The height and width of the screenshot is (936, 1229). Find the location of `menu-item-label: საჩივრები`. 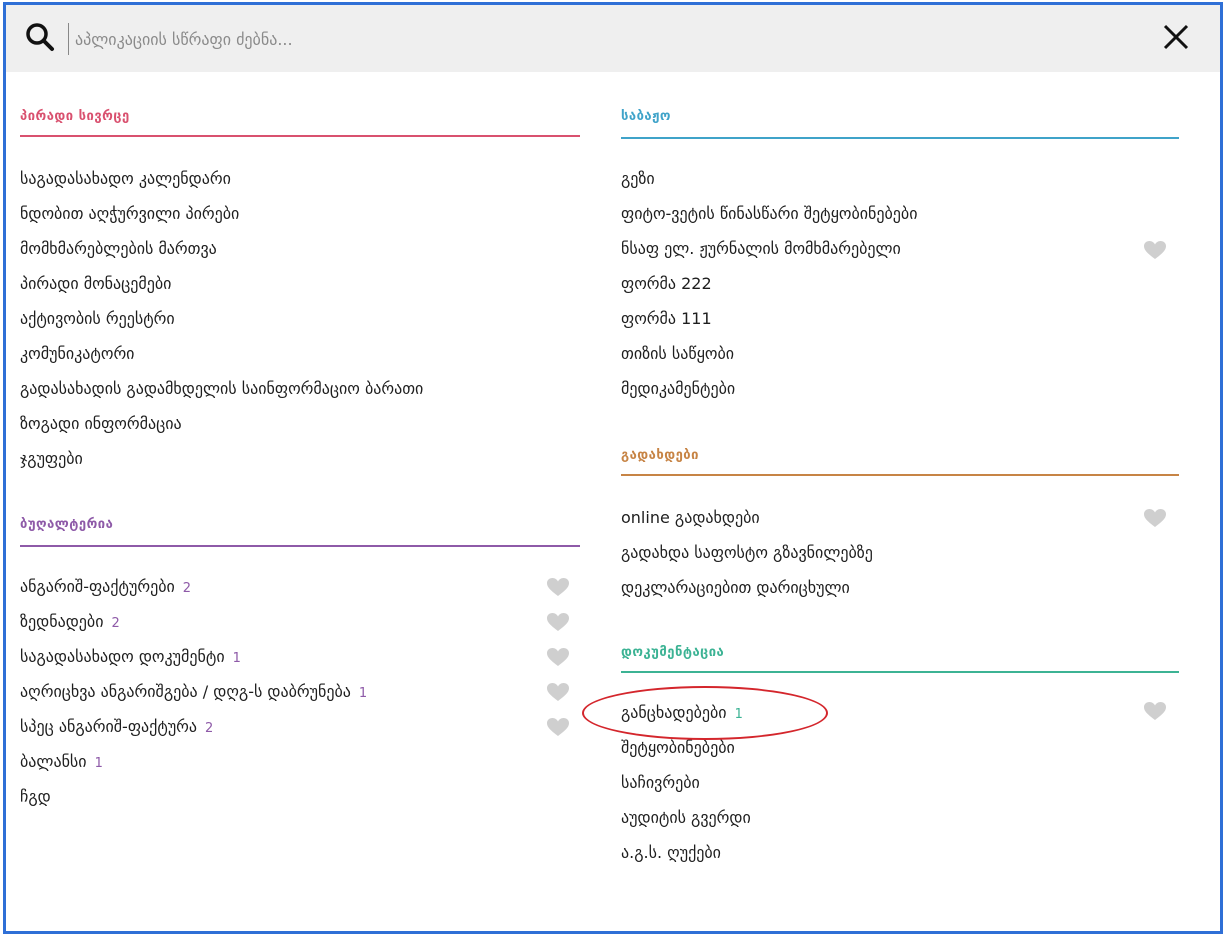

menu-item-label: საჩივრები is located at coordinates (660, 782).